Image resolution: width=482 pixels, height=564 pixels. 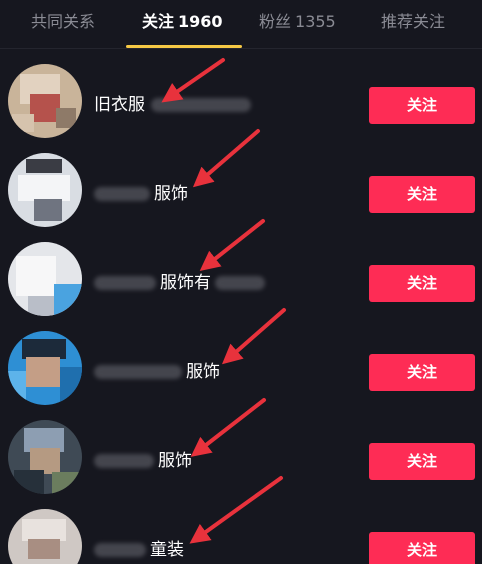 What do you see at coordinates (185, 283) in the screenshot?
I see `user-name-text: 服饰有` at bounding box center [185, 283].